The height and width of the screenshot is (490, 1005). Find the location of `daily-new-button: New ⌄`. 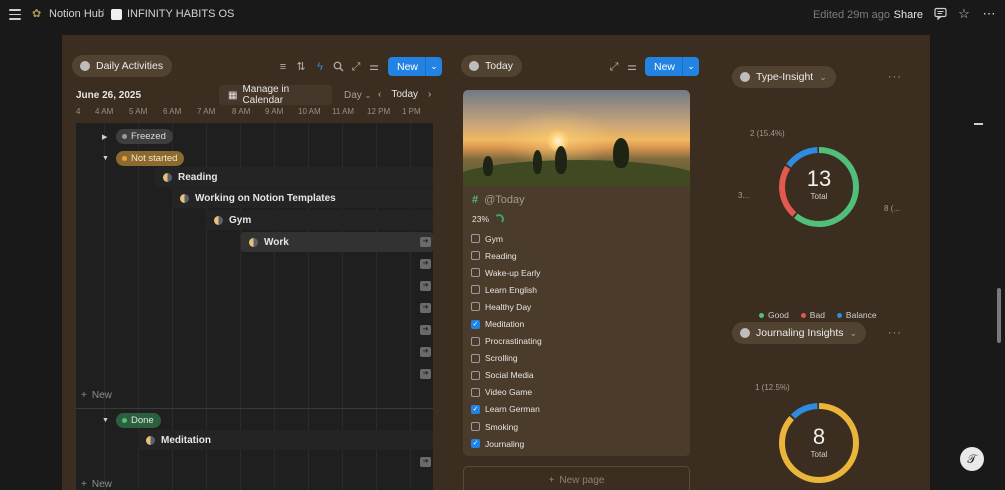

daily-new-button: New ⌄ is located at coordinates (415, 66).